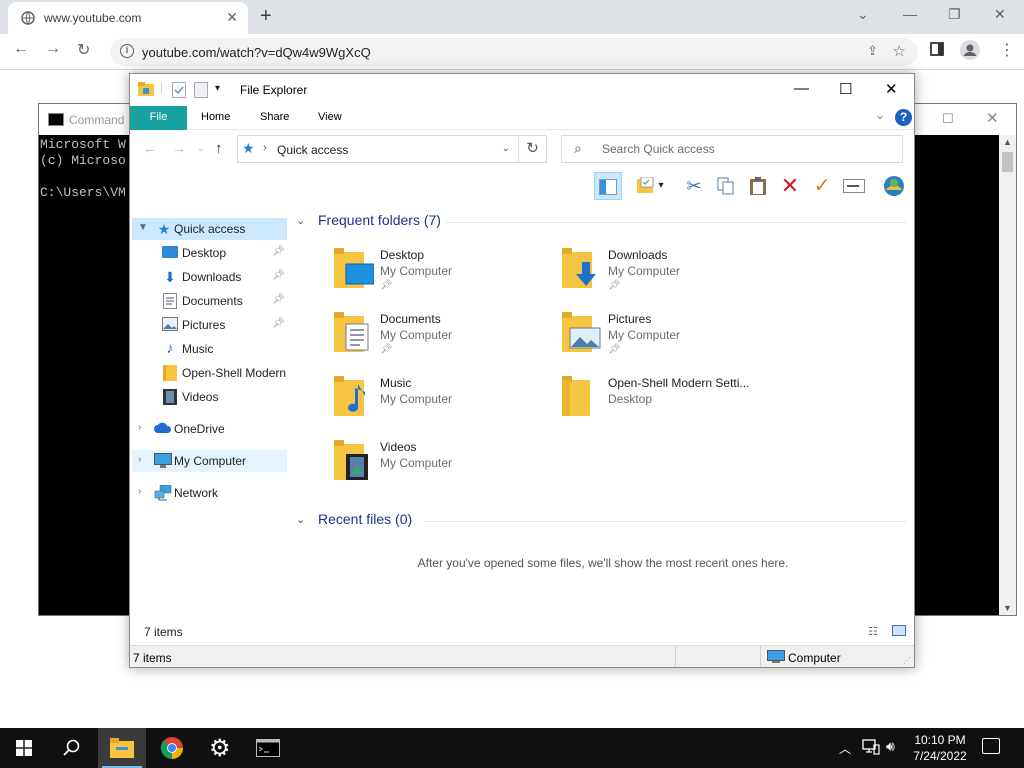  What do you see at coordinates (312, 150) in the screenshot?
I see `breadcrumb: Quick access` at bounding box center [312, 150].